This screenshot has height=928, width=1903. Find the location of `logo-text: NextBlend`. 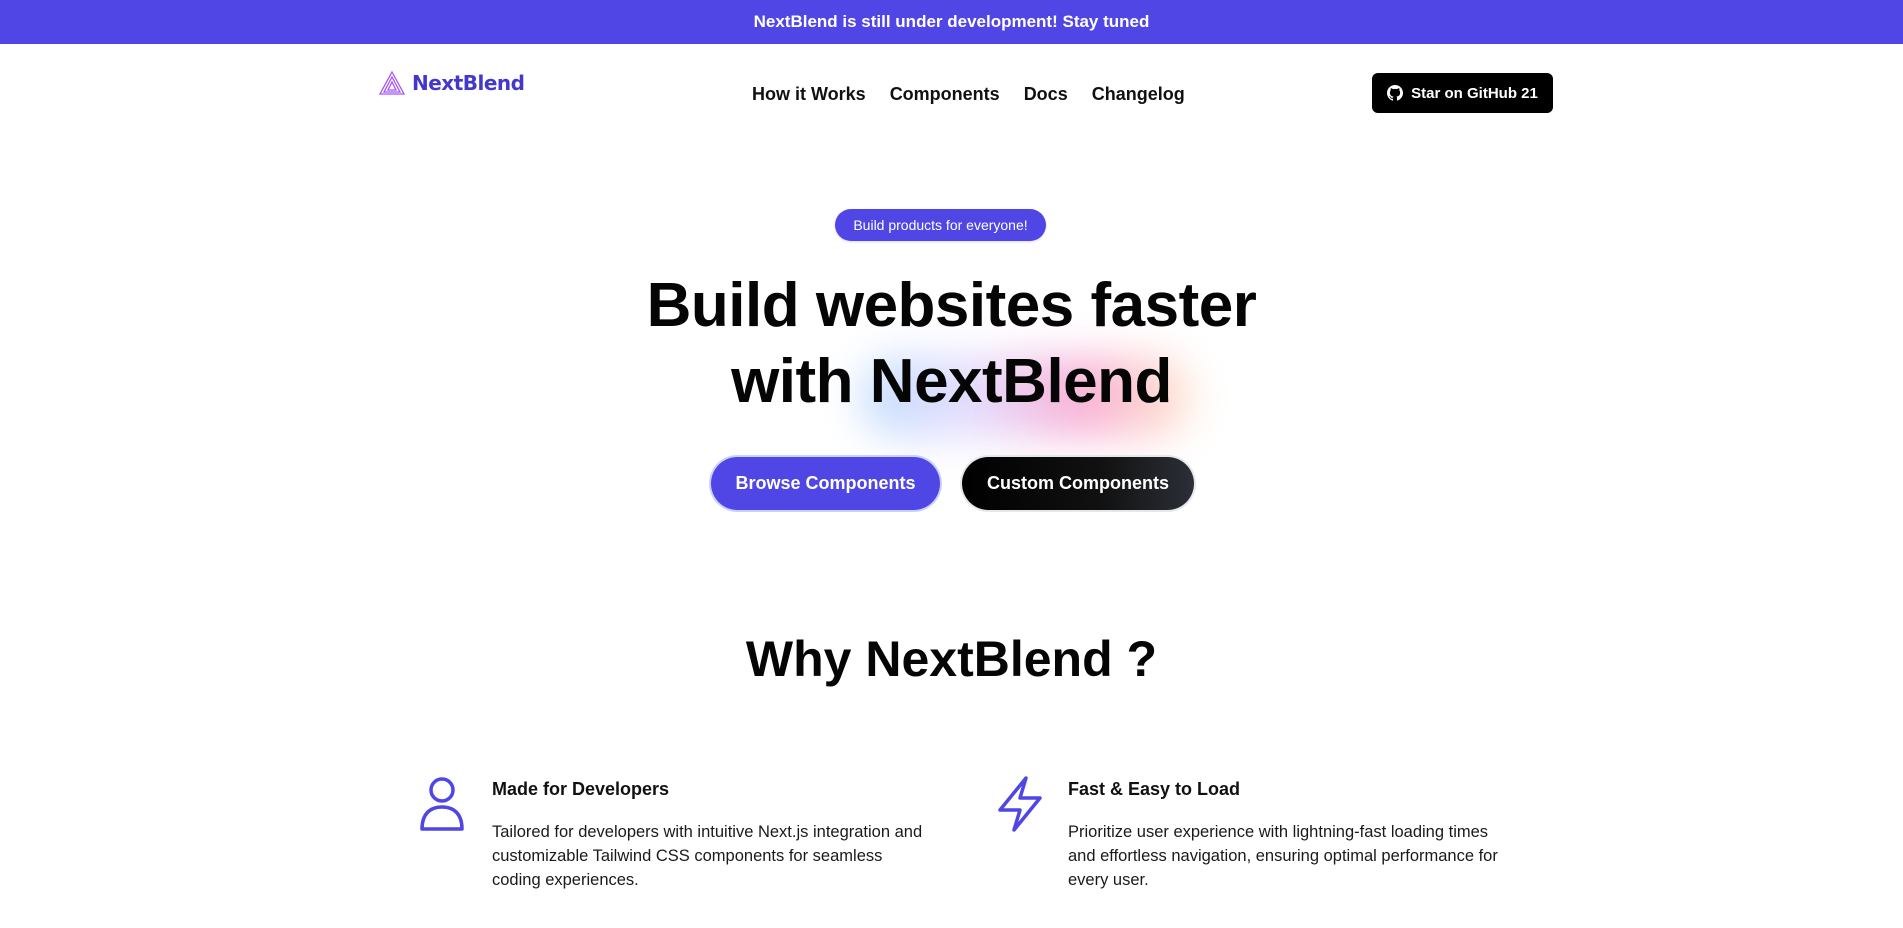

logo-text: NextBlend is located at coordinates (468, 83).